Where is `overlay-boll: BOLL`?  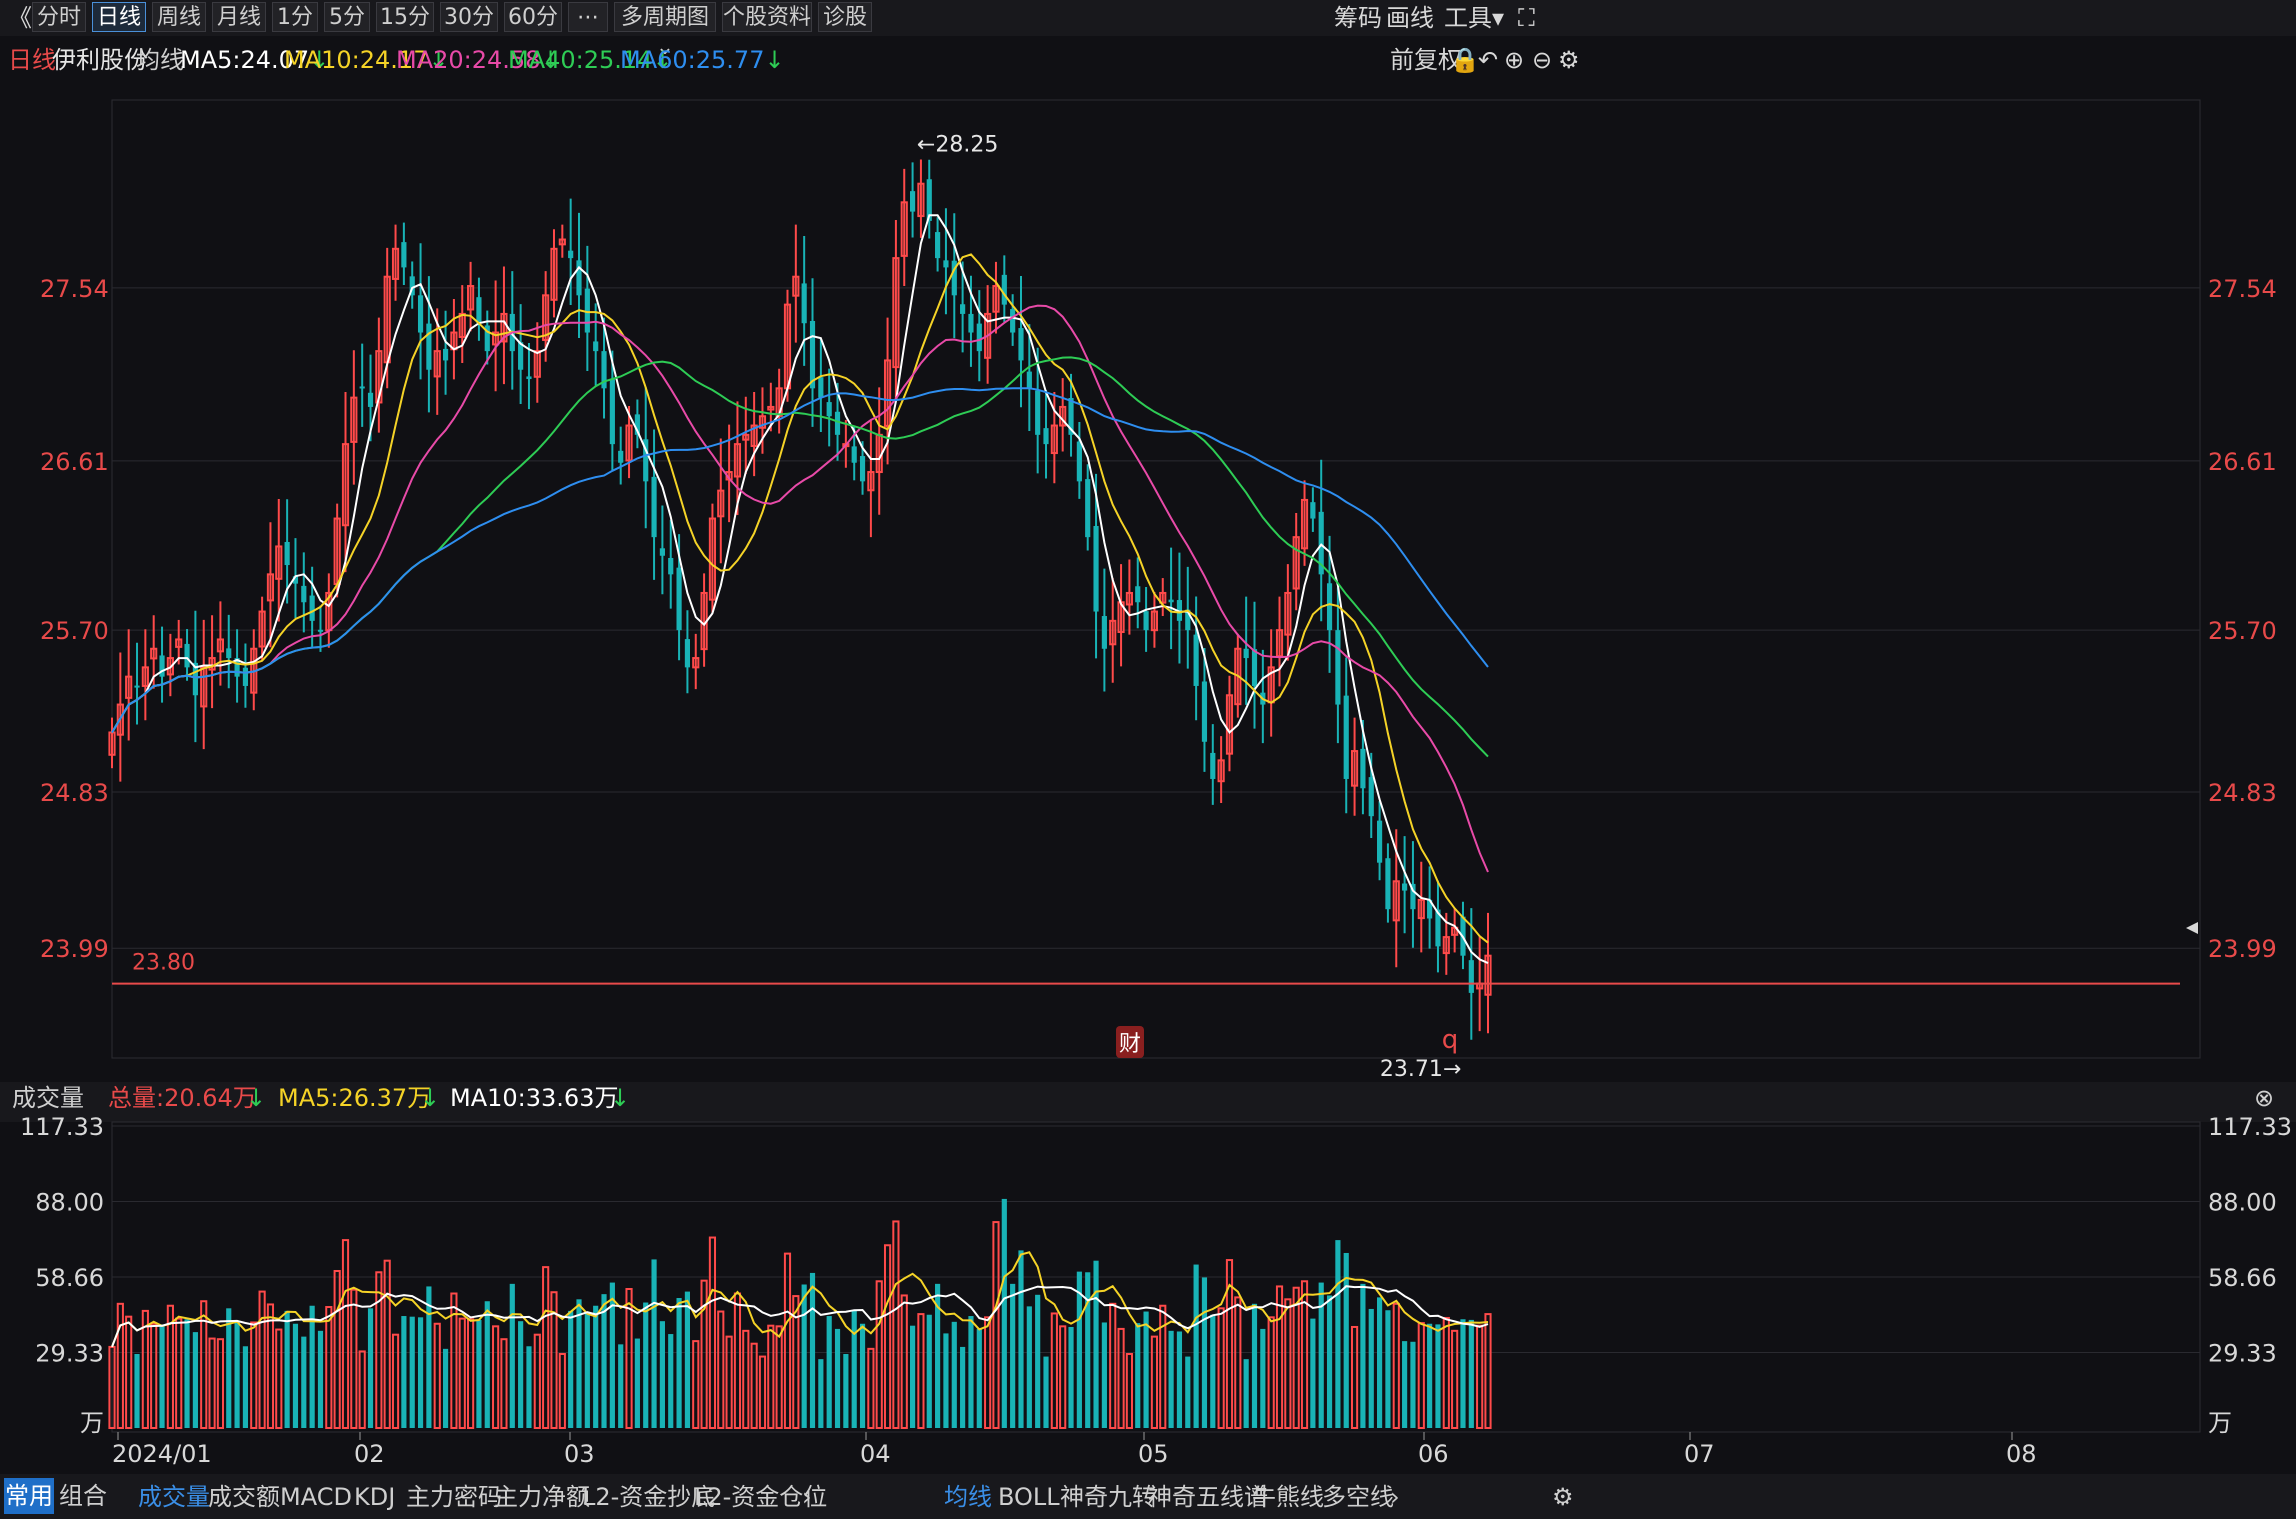 overlay-boll: BOLL is located at coordinates (1029, 1497).